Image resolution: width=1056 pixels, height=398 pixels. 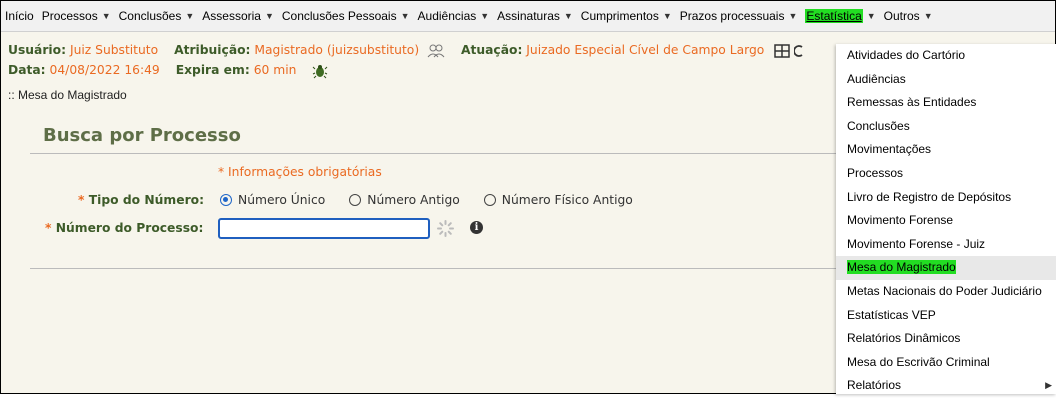 What do you see at coordinates (146, 200) in the screenshot?
I see `tipo-numero-text: Tipo do Número:` at bounding box center [146, 200].